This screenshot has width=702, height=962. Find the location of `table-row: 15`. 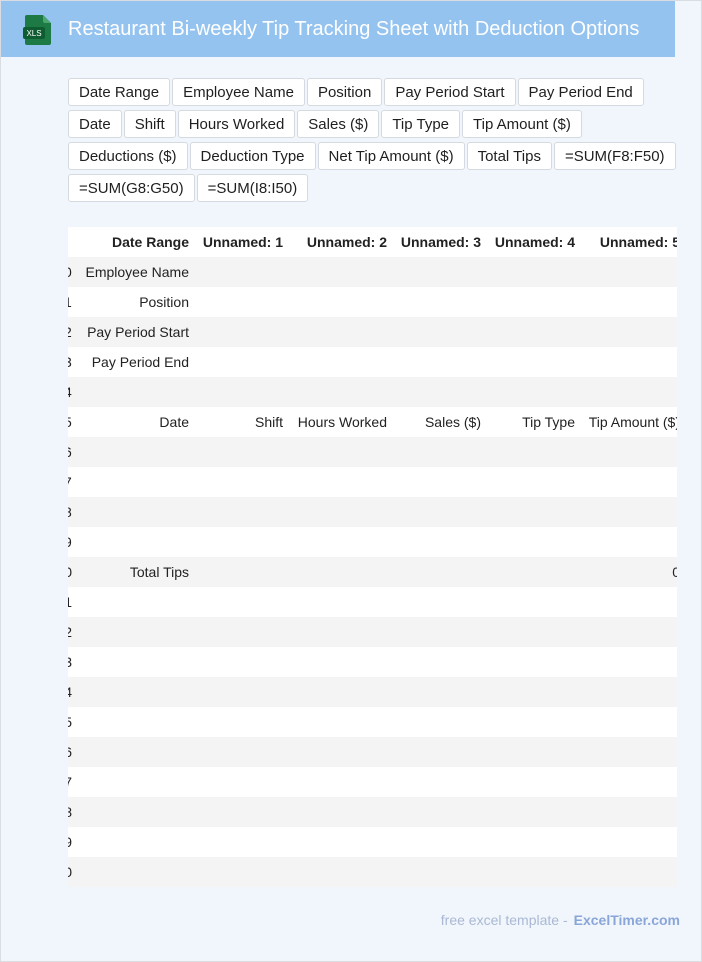

table-row: 15 is located at coordinates (372, 722).